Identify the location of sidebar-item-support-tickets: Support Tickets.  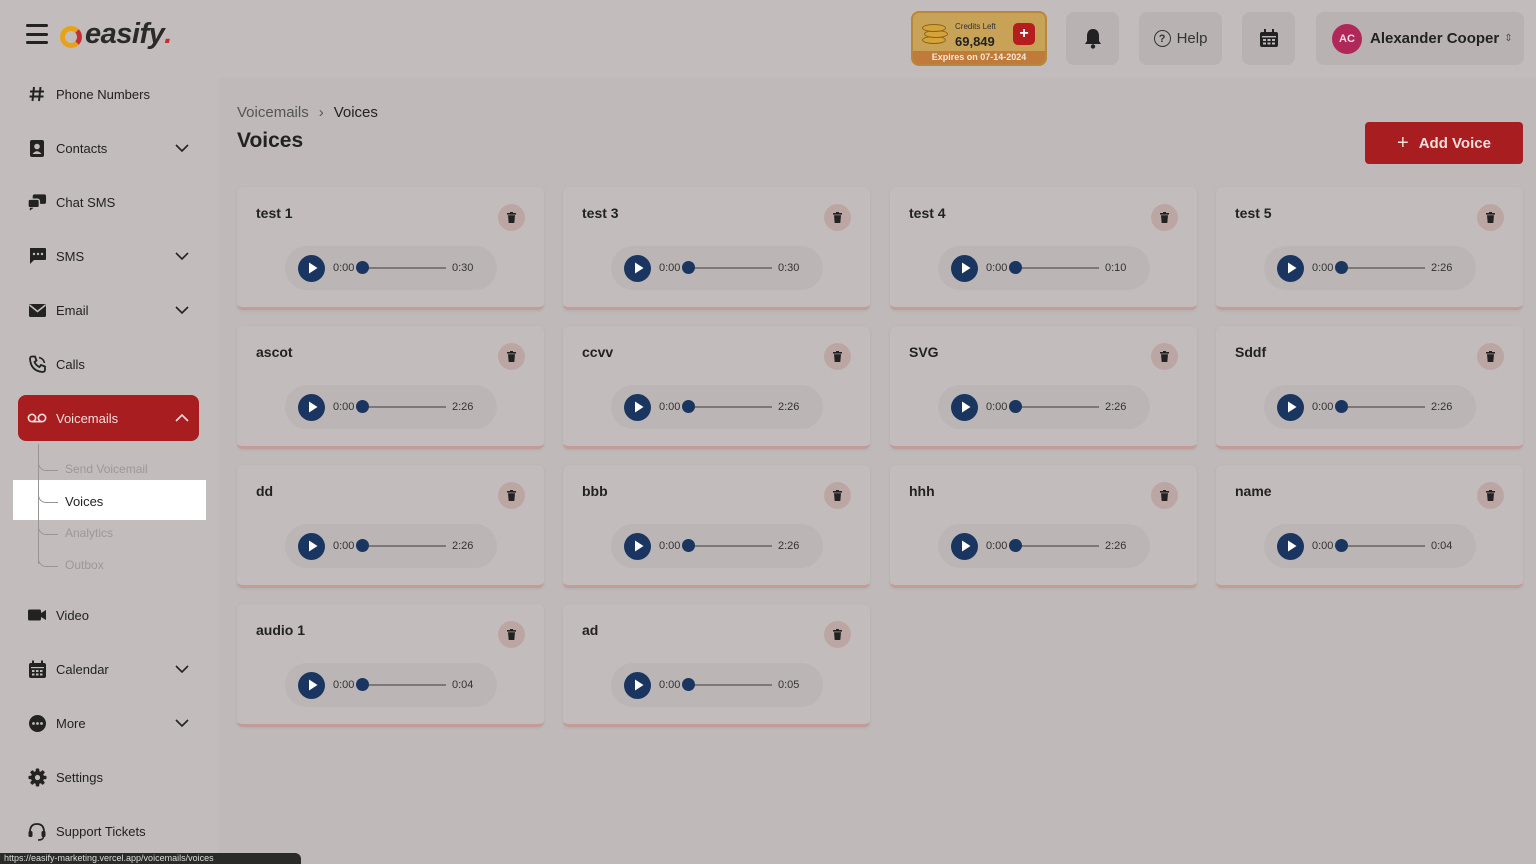
(108, 831).